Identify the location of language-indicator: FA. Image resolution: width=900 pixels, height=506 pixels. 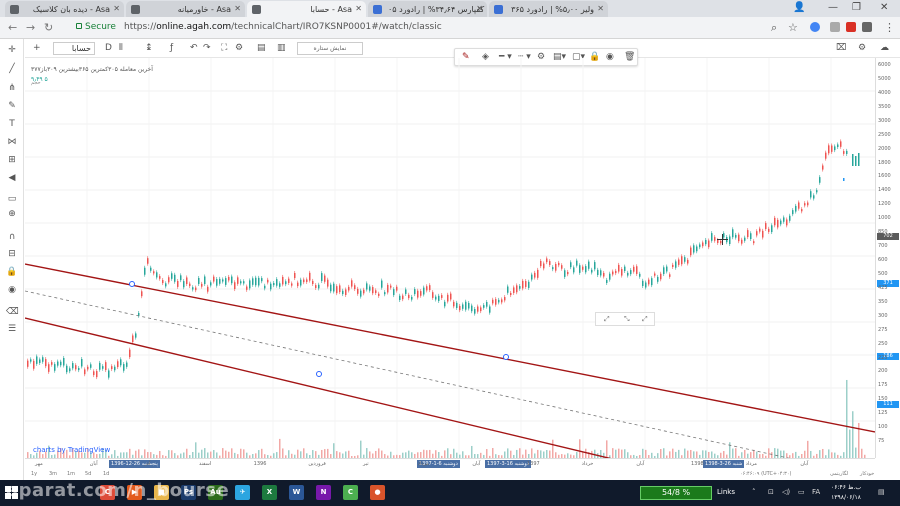
(816, 492).